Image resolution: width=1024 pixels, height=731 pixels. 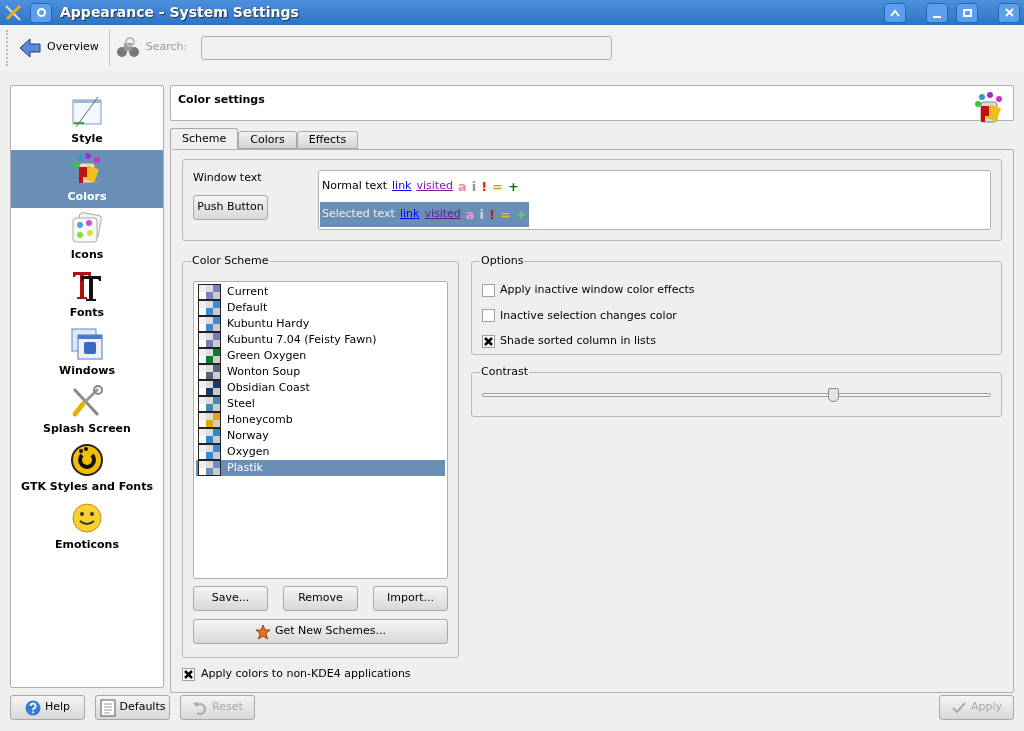 What do you see at coordinates (87, 469) in the screenshot?
I see `sidebar-item: GTK Styles and Fonts` at bounding box center [87, 469].